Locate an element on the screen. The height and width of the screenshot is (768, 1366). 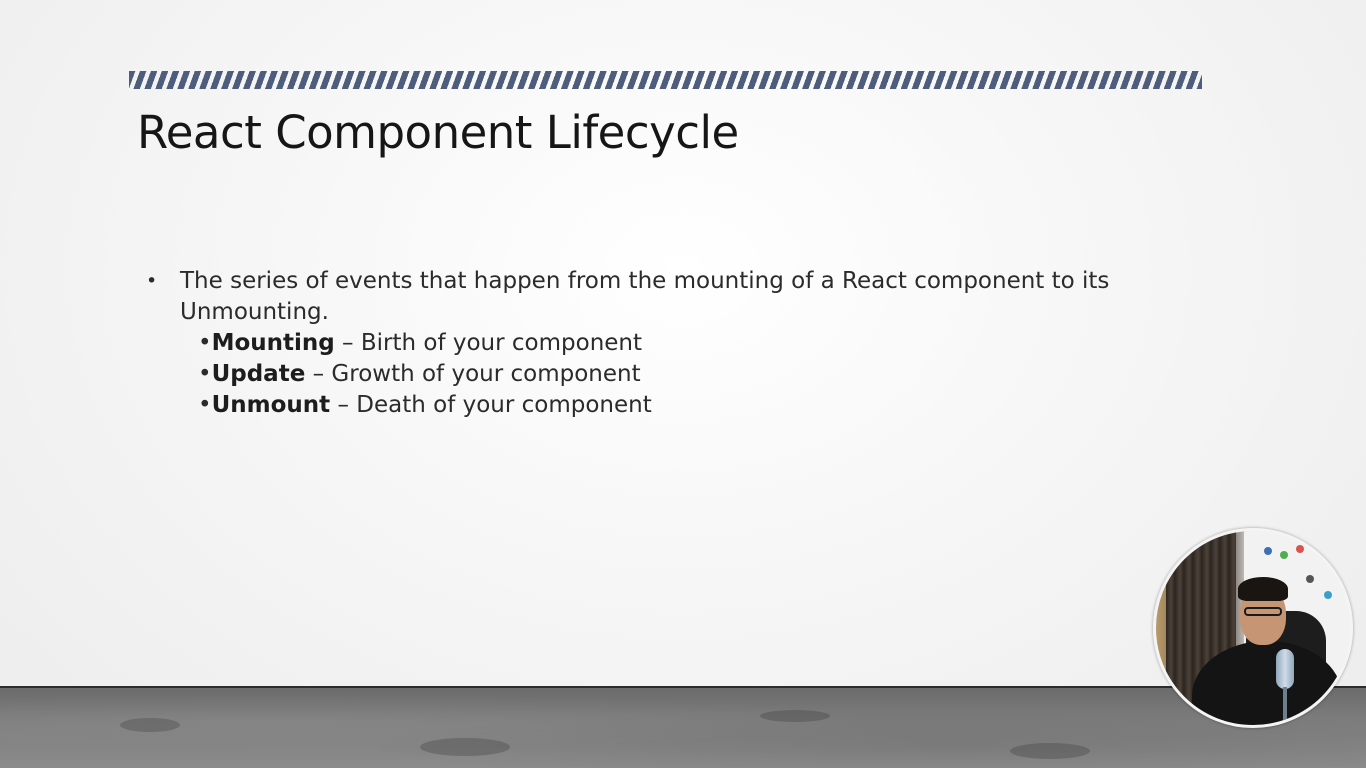
phase-description: – Growth of your component is located at coordinates (473, 374).